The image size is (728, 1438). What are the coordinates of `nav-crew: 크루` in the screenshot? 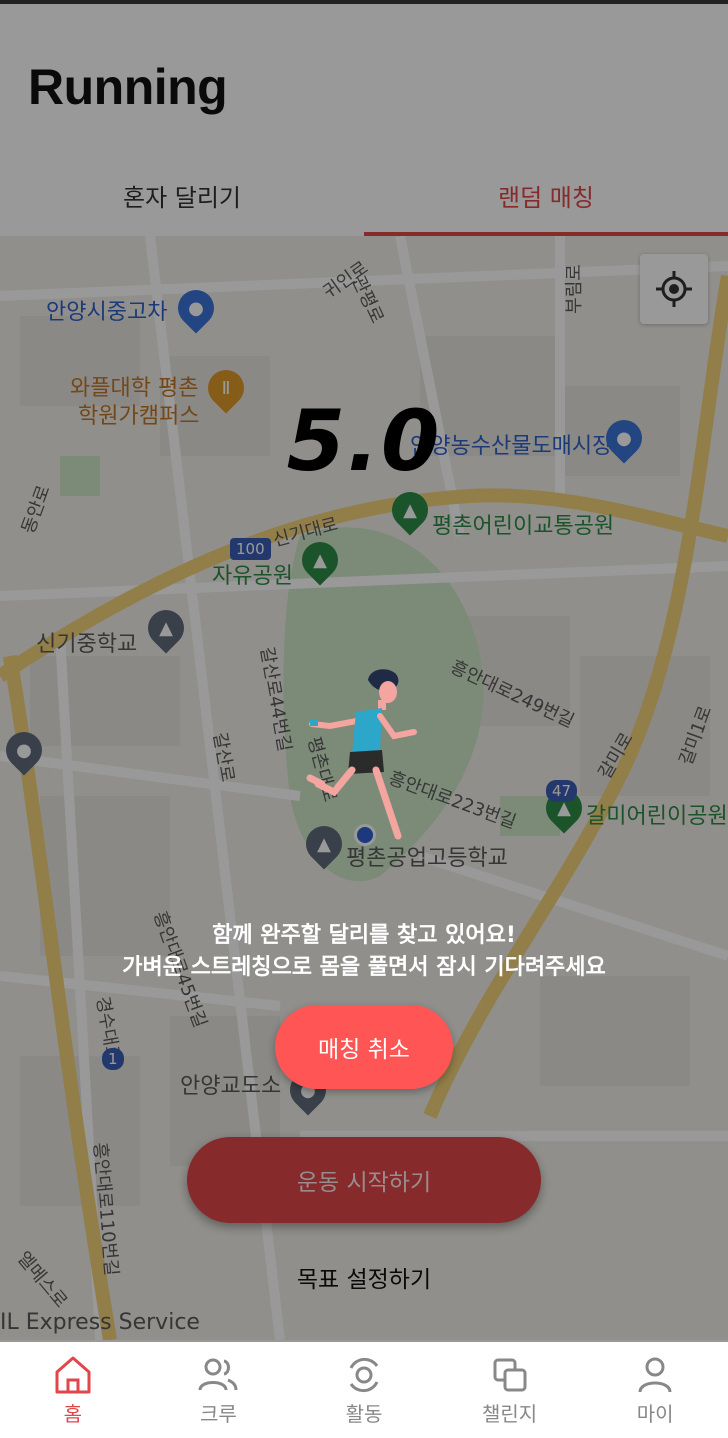 It's located at (219, 1390).